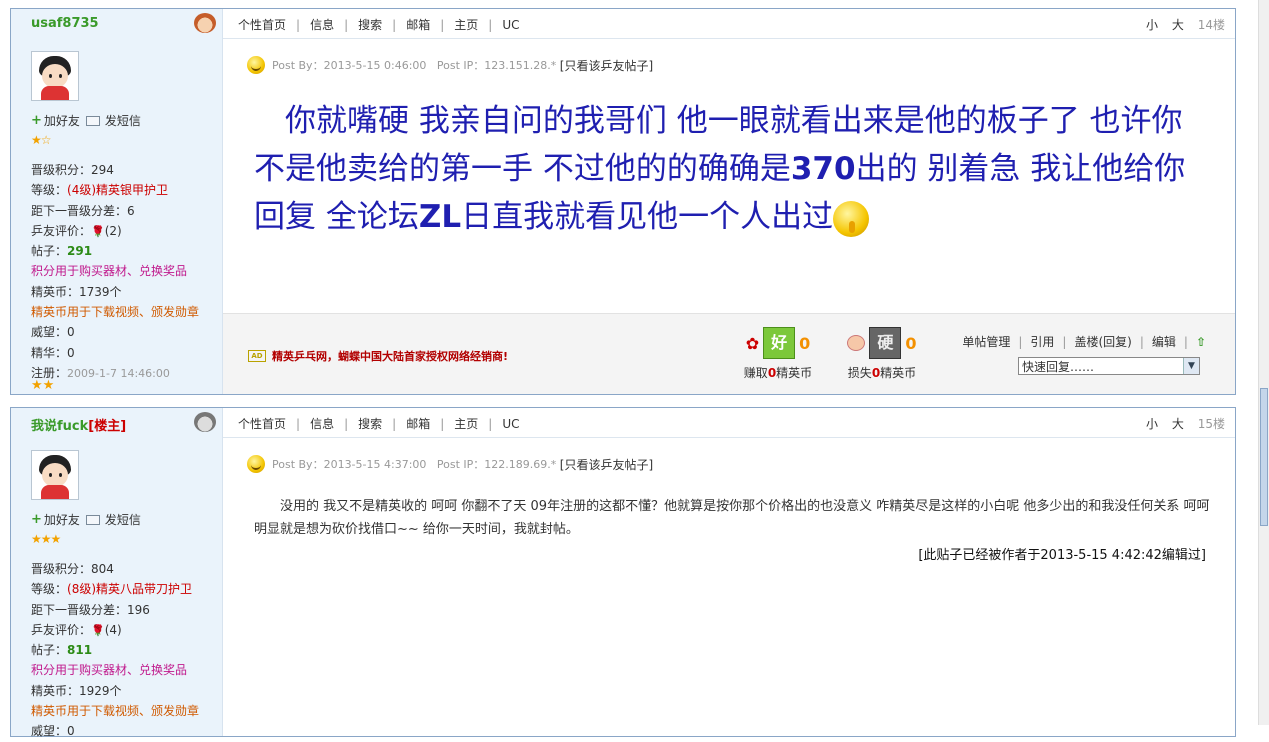  I want to click on post-toolbar: 个性首页 | 信息 | 搜索 | 邮箱 | 主页 | UC 小 大 14楼, so click(729, 24).